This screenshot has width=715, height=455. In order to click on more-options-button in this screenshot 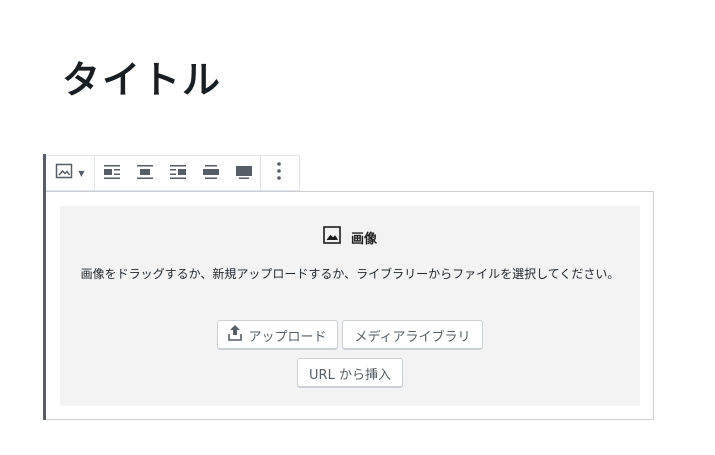, I will do `click(279, 173)`.